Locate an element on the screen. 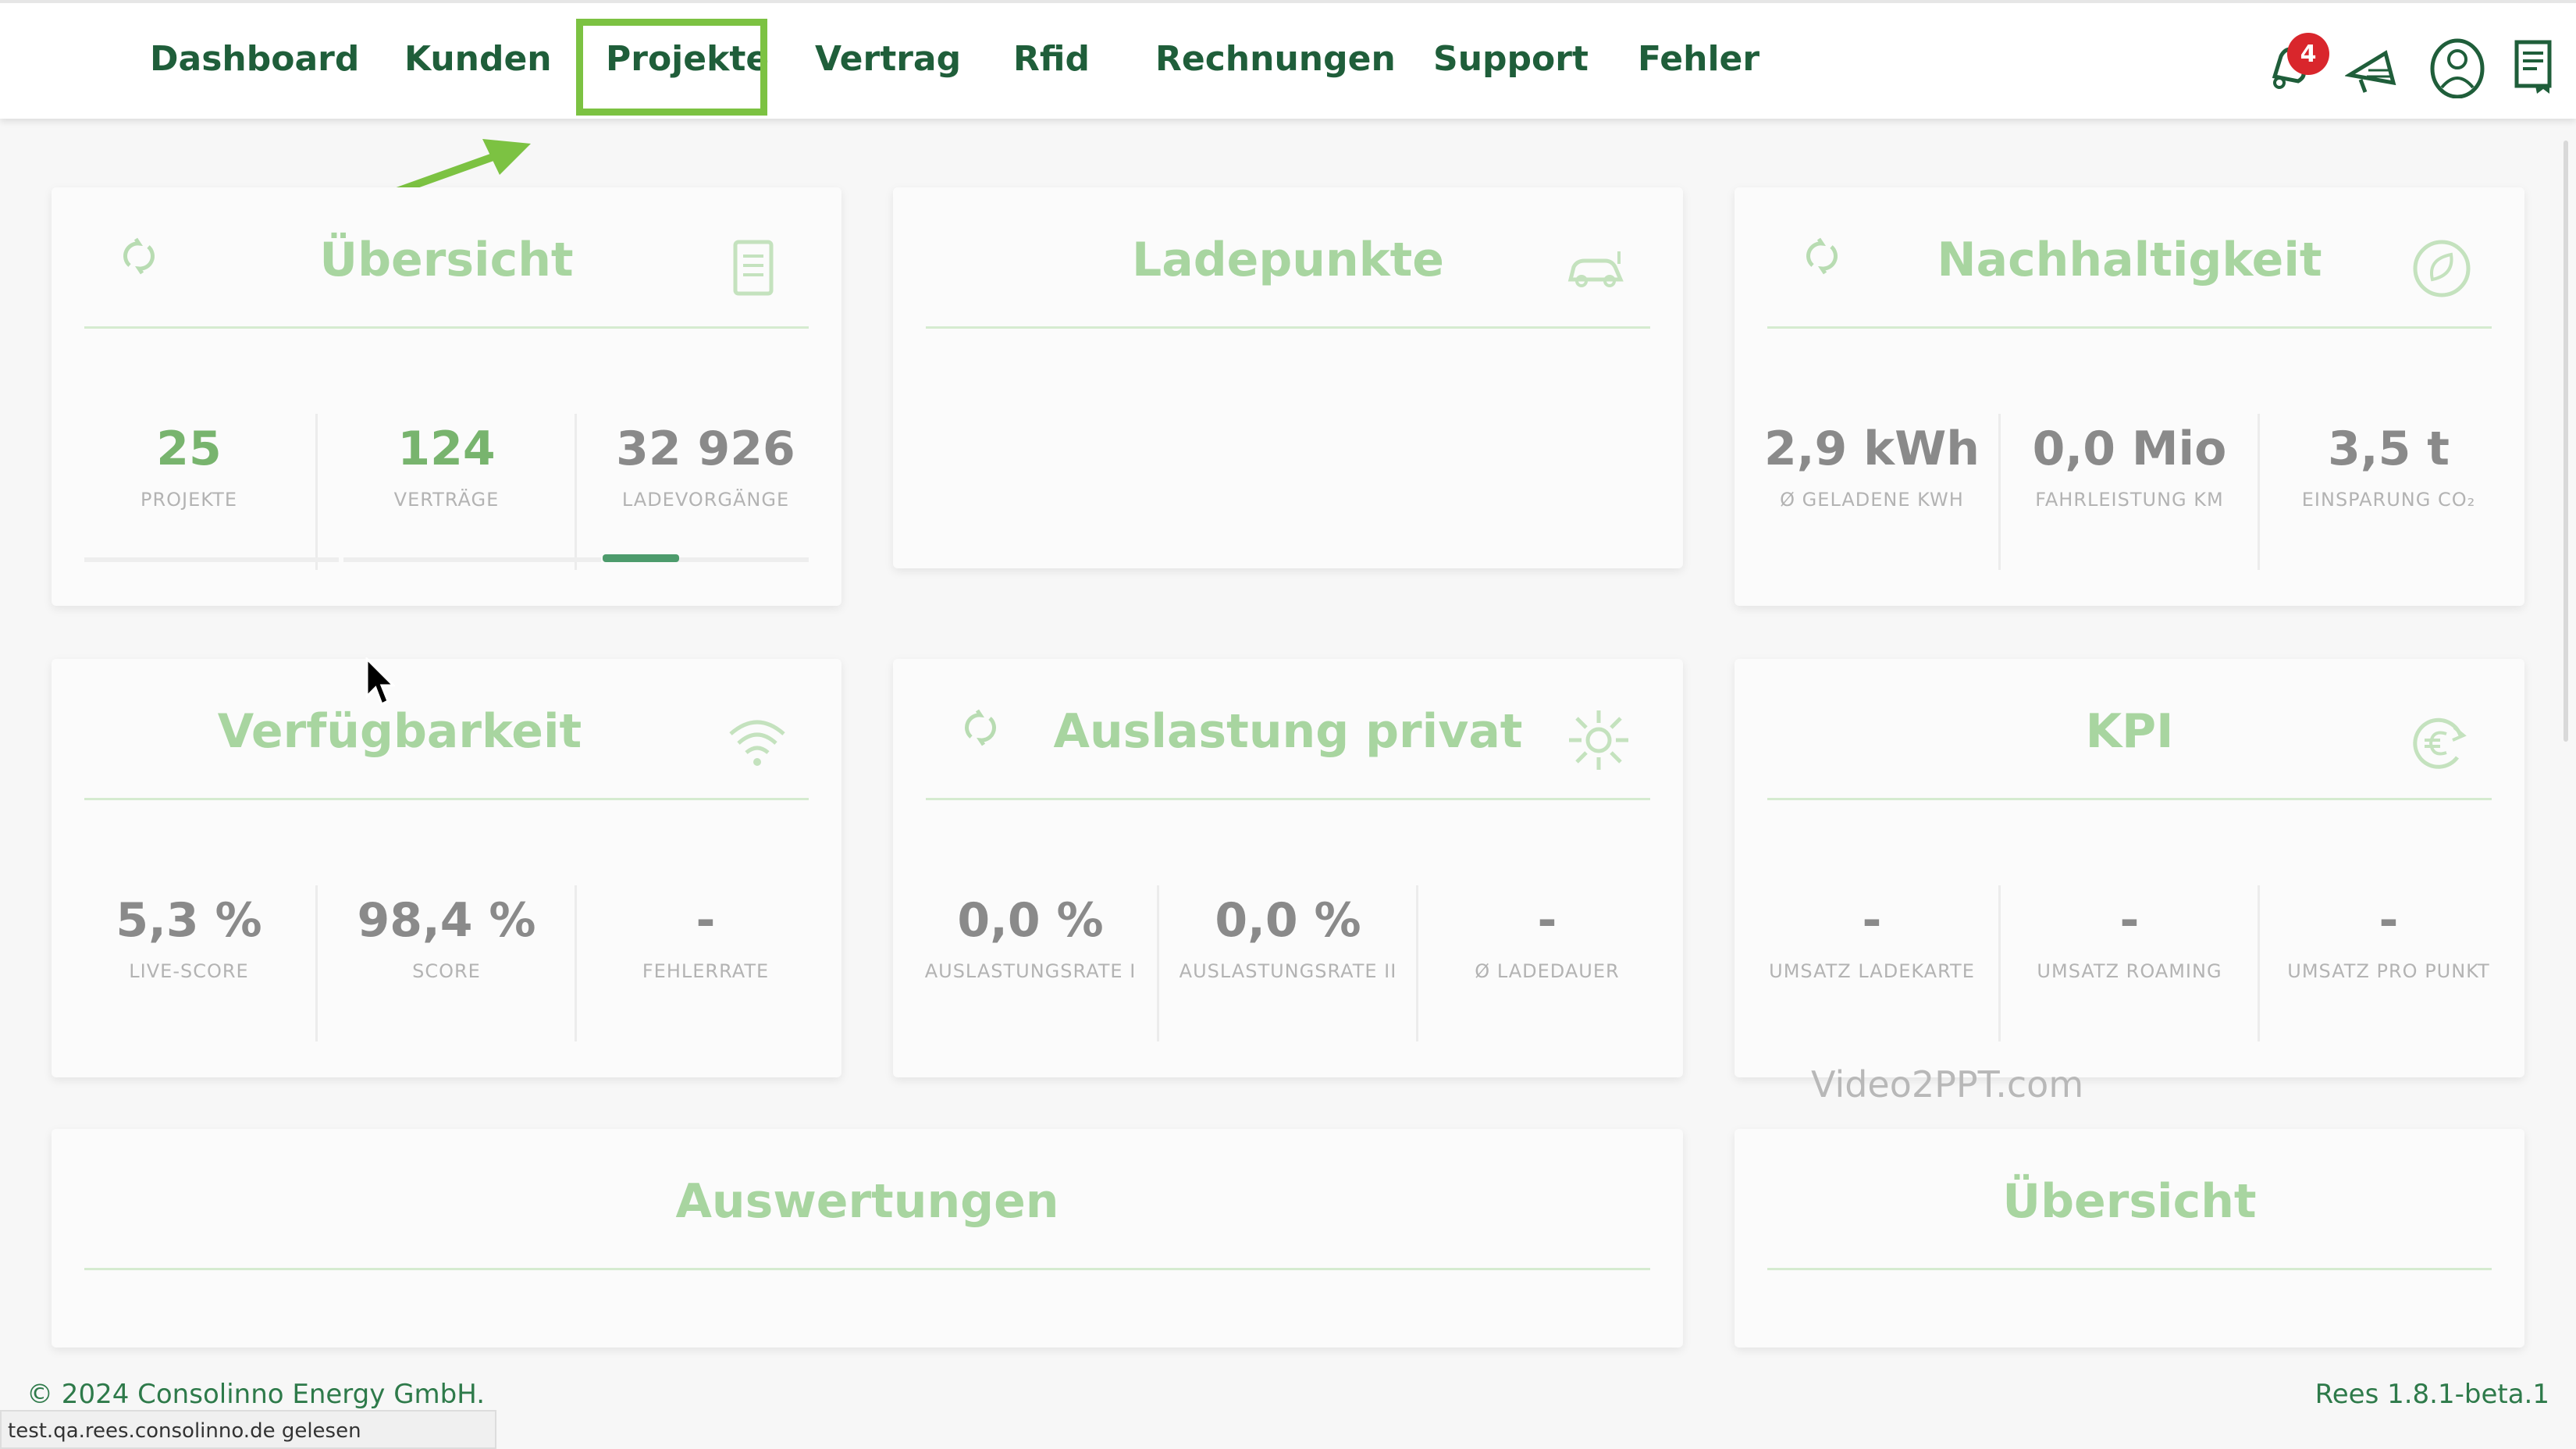 This screenshot has height=1449, width=2576. stat-geladene-kwh: 2,9 kWh Ø GELADENE KWH is located at coordinates (1872, 466).